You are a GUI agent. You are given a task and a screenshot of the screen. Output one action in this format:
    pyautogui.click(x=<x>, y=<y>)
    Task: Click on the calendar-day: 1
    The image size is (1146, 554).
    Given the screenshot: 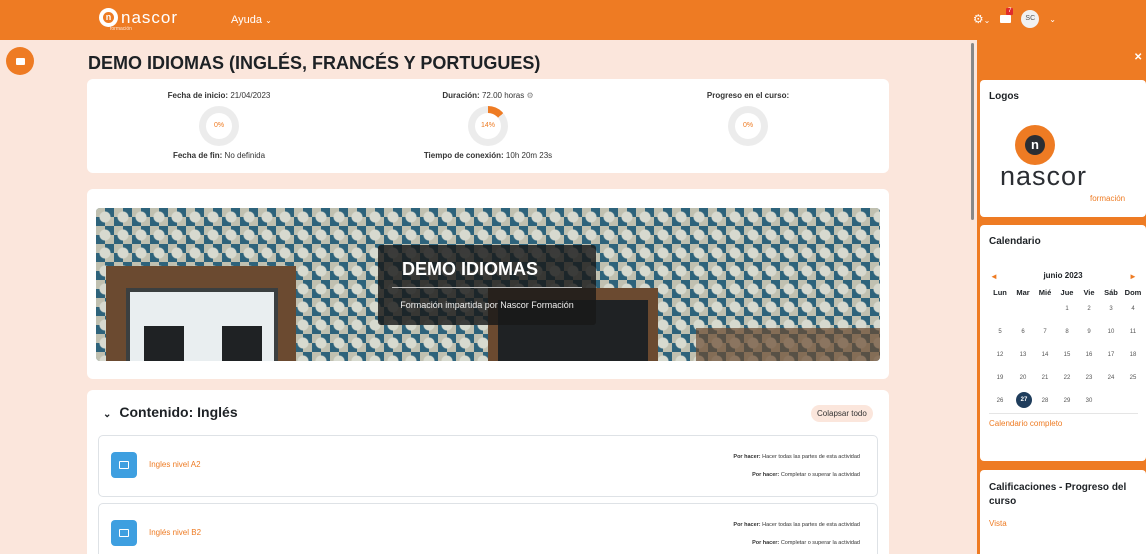 What is the action you would take?
    pyautogui.click(x=1067, y=309)
    